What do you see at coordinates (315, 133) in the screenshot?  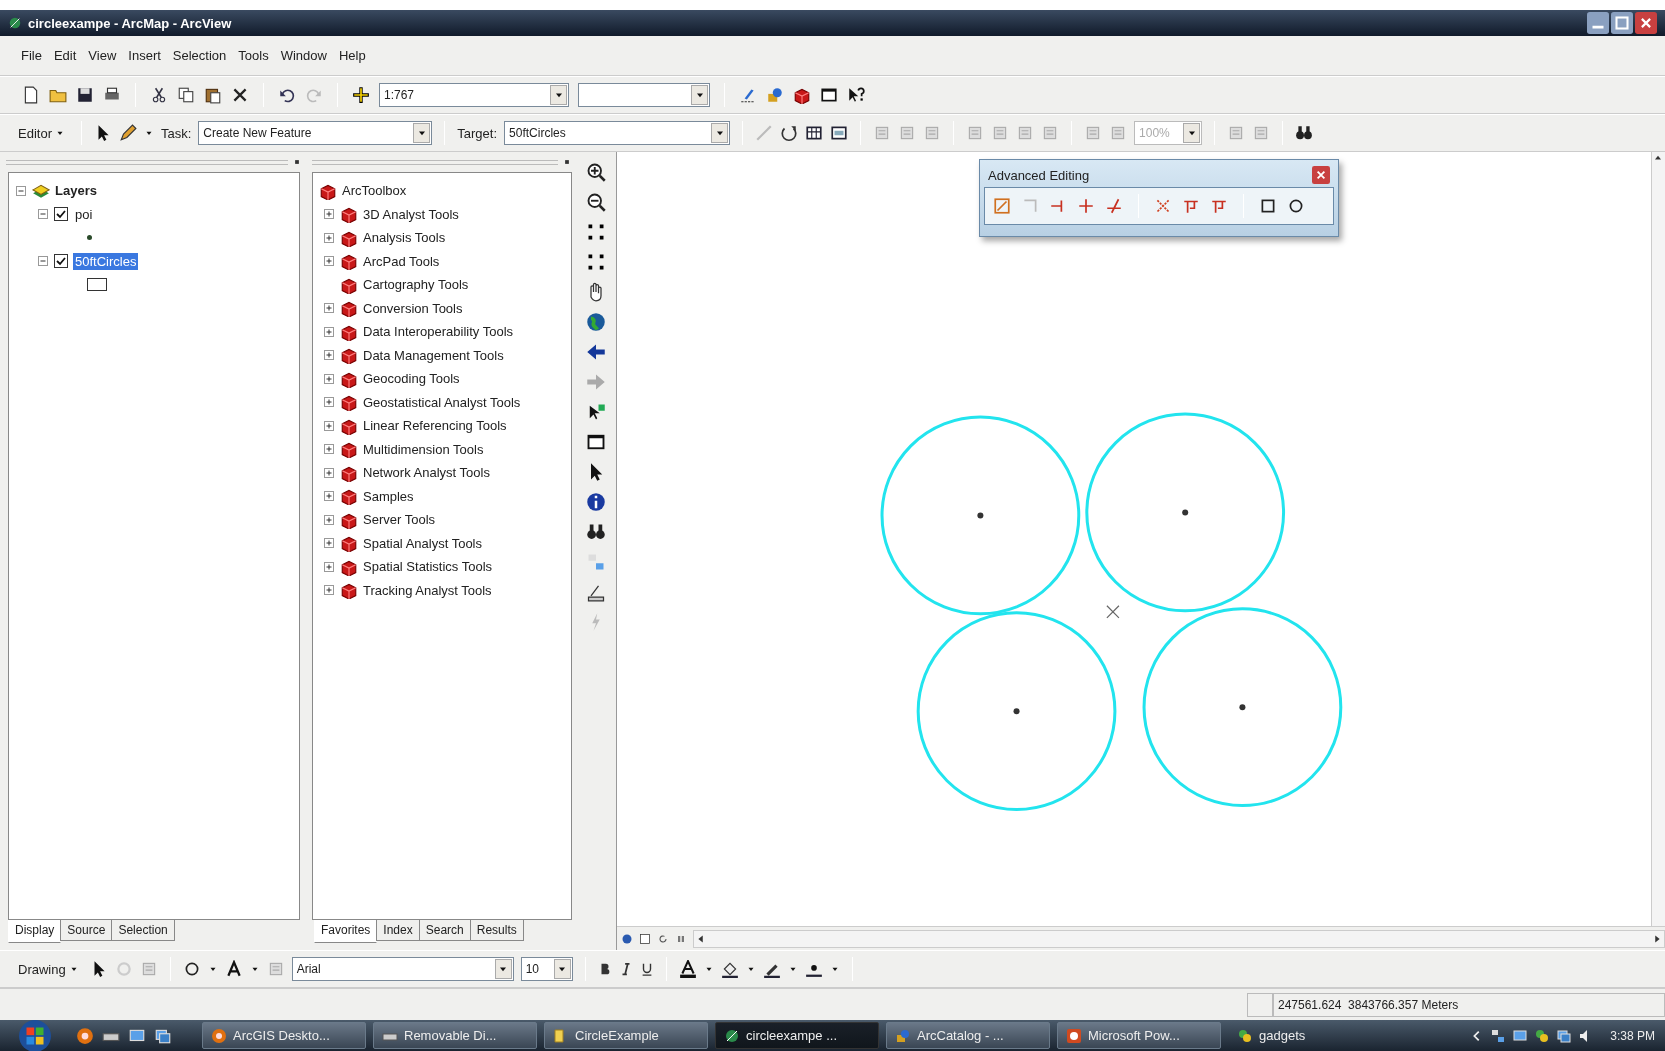 I see `task-field: Create New Feature` at bounding box center [315, 133].